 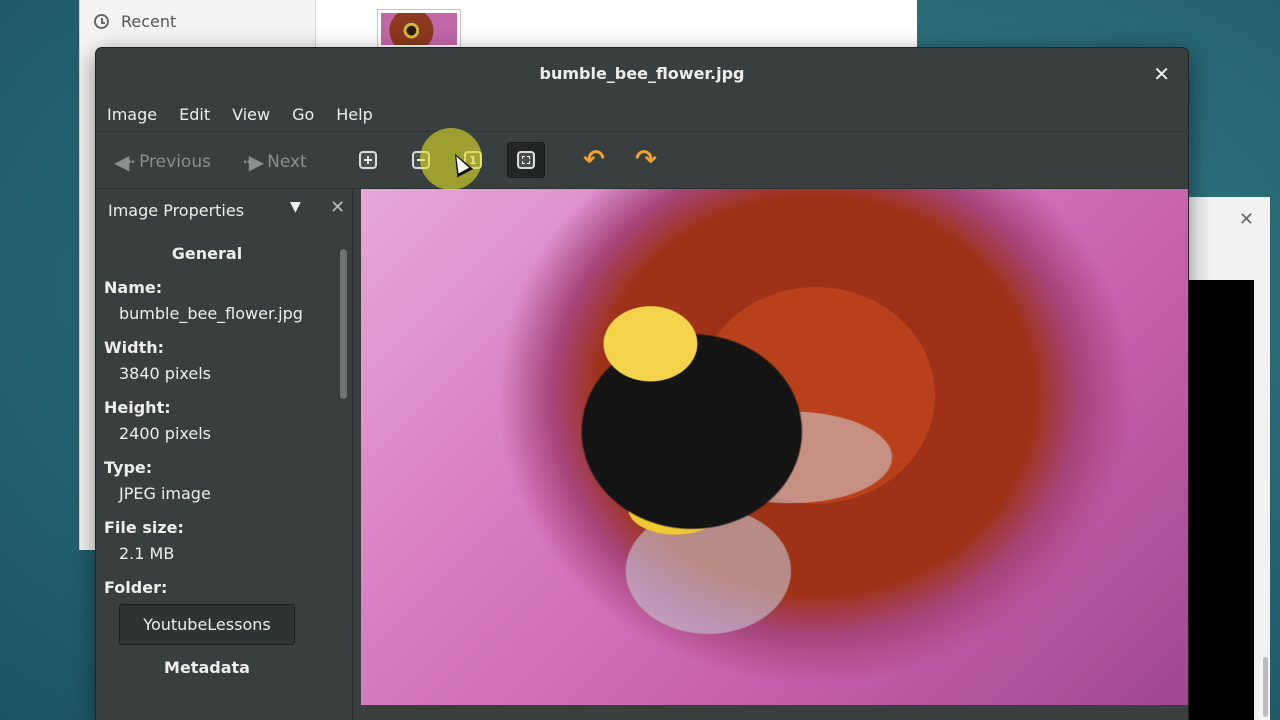 I want to click on zoom-in-icon, so click(x=368, y=160).